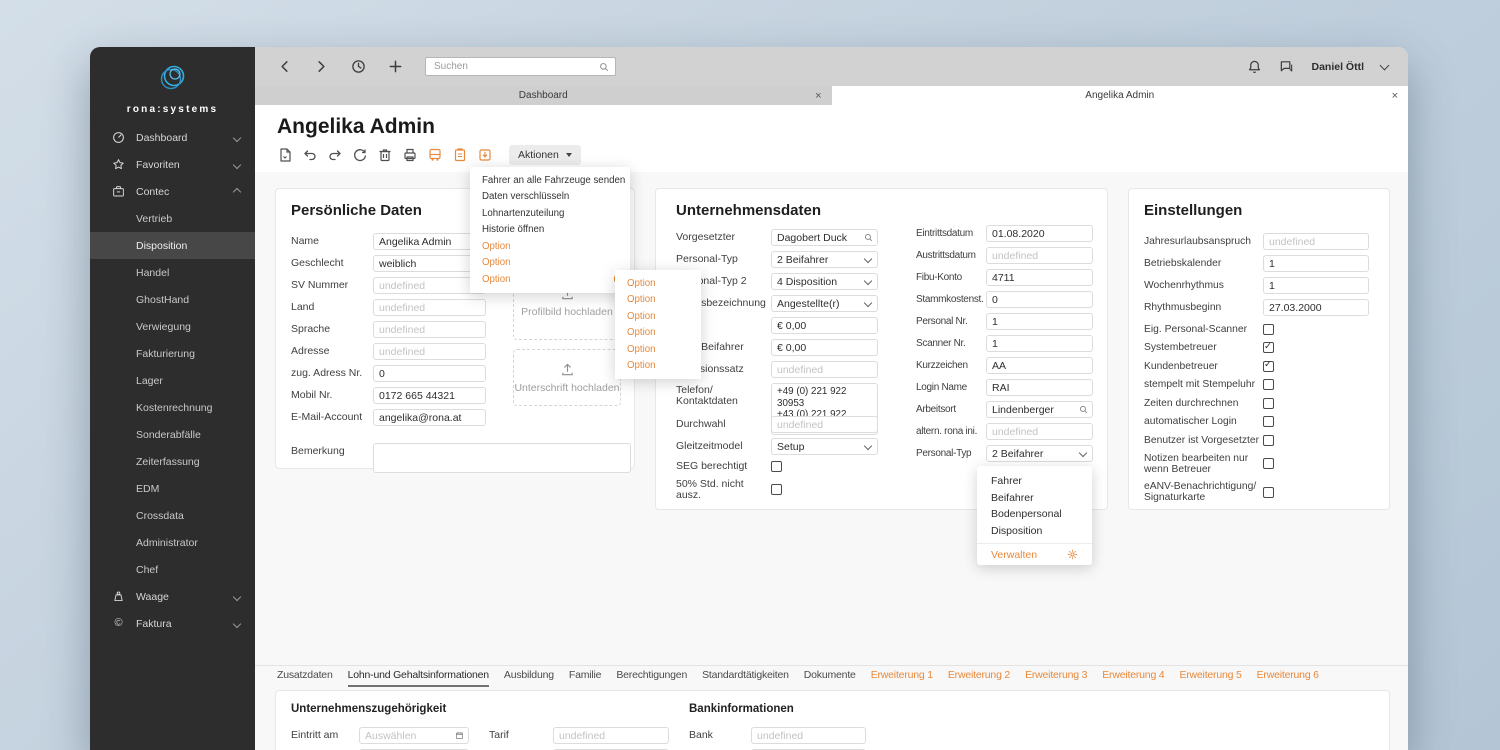  Describe the element at coordinates (824, 424) in the screenshot. I see `durchwahl-field` at that location.